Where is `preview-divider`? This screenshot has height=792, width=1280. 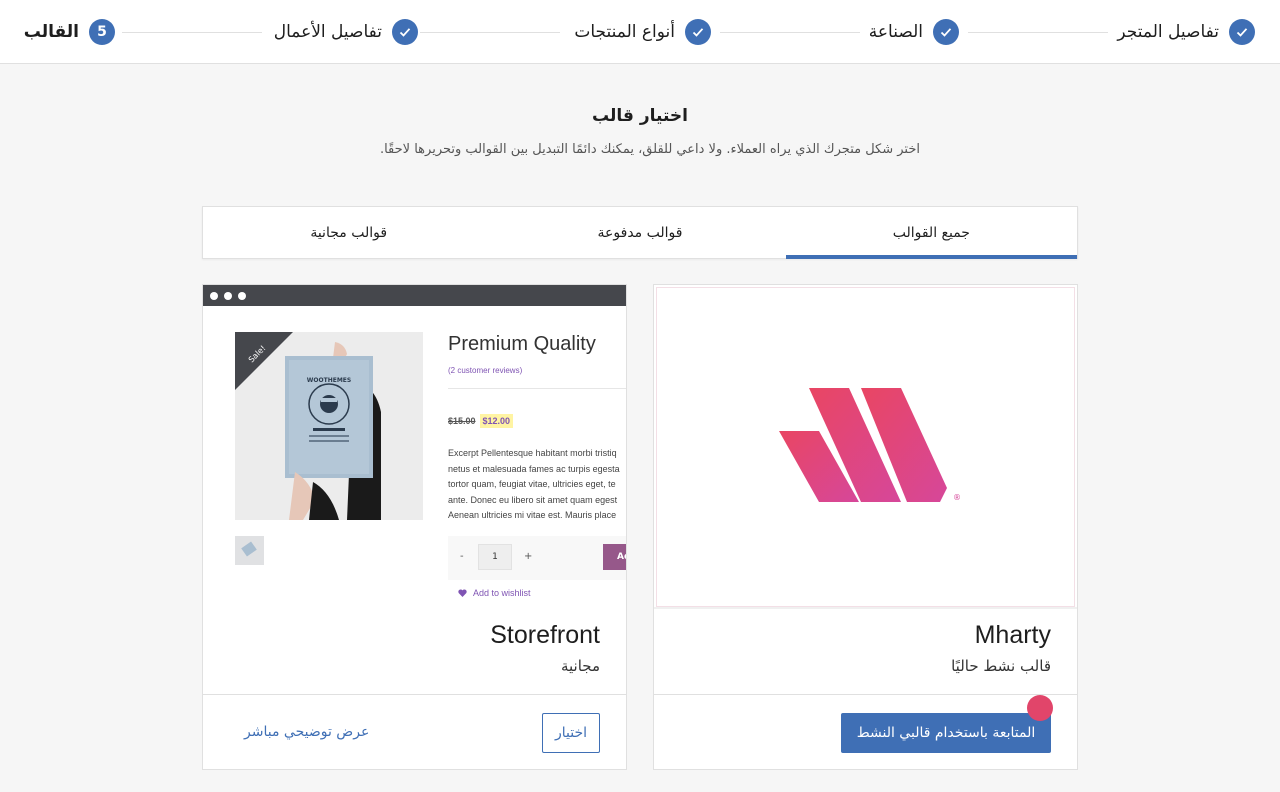 preview-divider is located at coordinates (865, 608).